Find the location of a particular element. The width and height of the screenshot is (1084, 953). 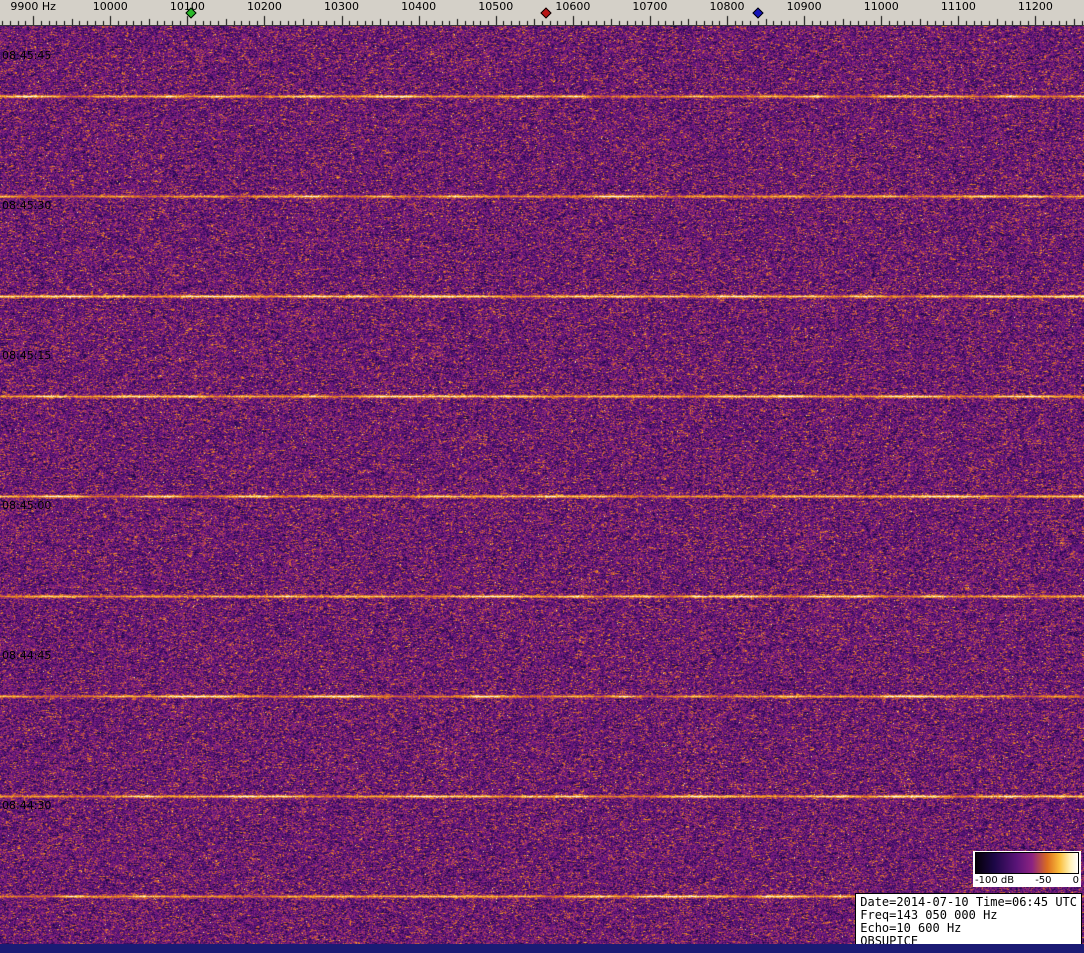

freq-tick-label: 10500 is located at coordinates (496, 6).